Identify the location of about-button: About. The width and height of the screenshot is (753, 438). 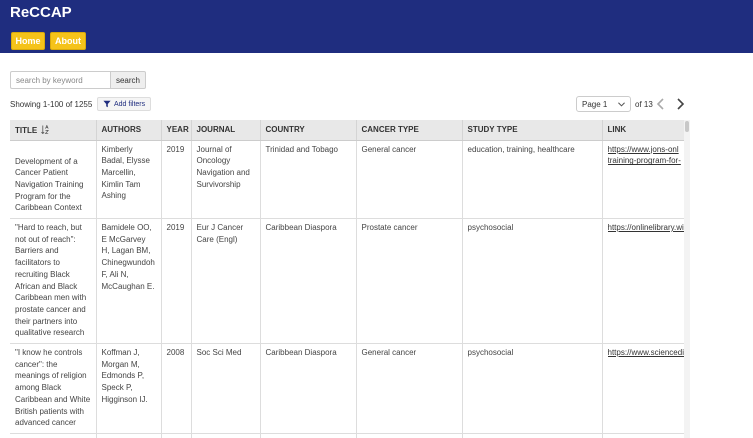
(68, 41).